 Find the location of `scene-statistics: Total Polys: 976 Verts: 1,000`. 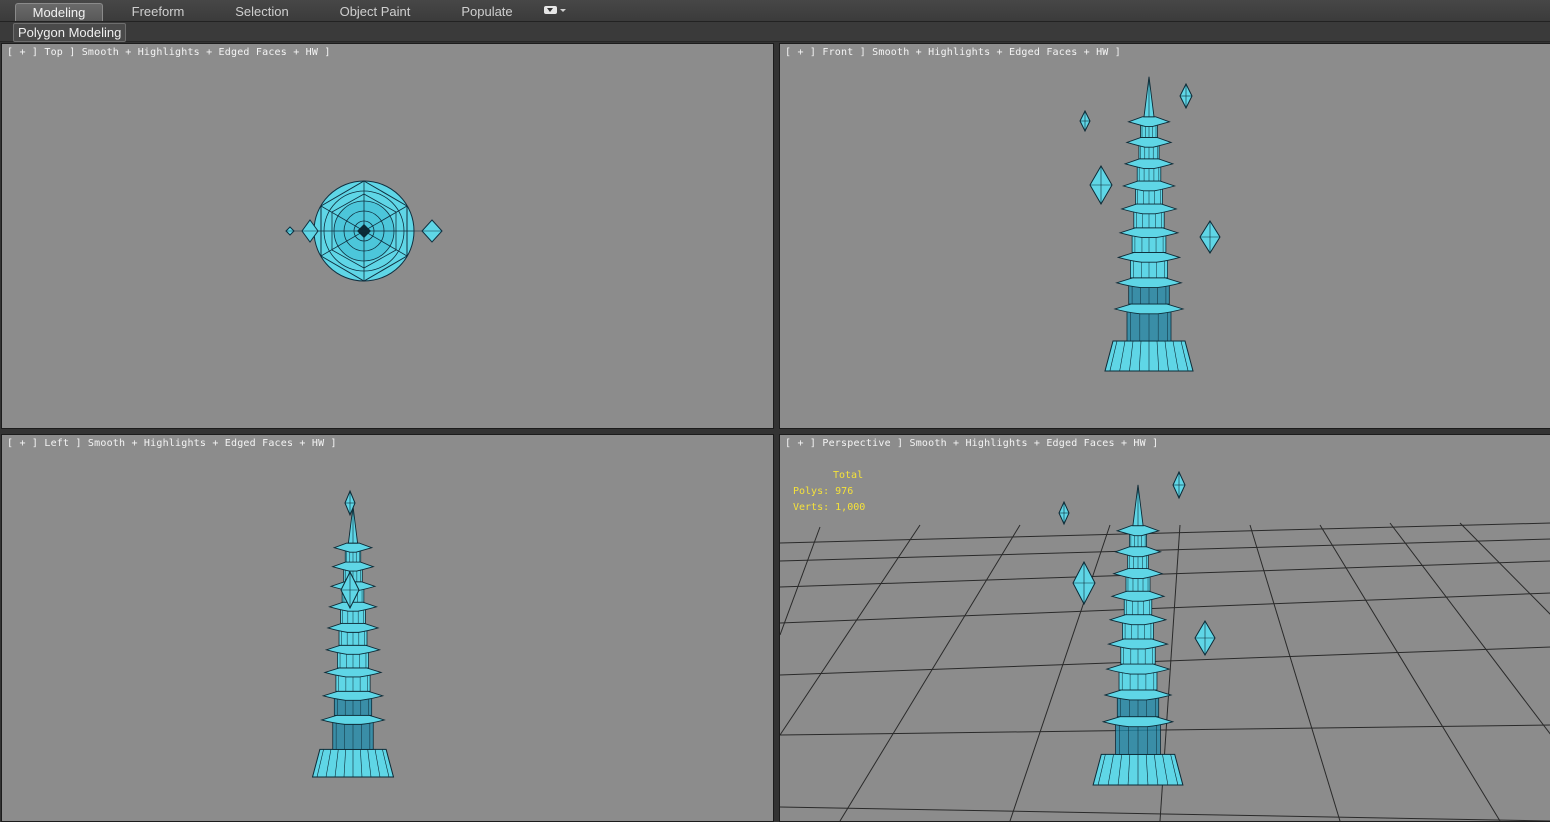

scene-statistics: Total Polys: 976 Verts: 1,000 is located at coordinates (829, 492).